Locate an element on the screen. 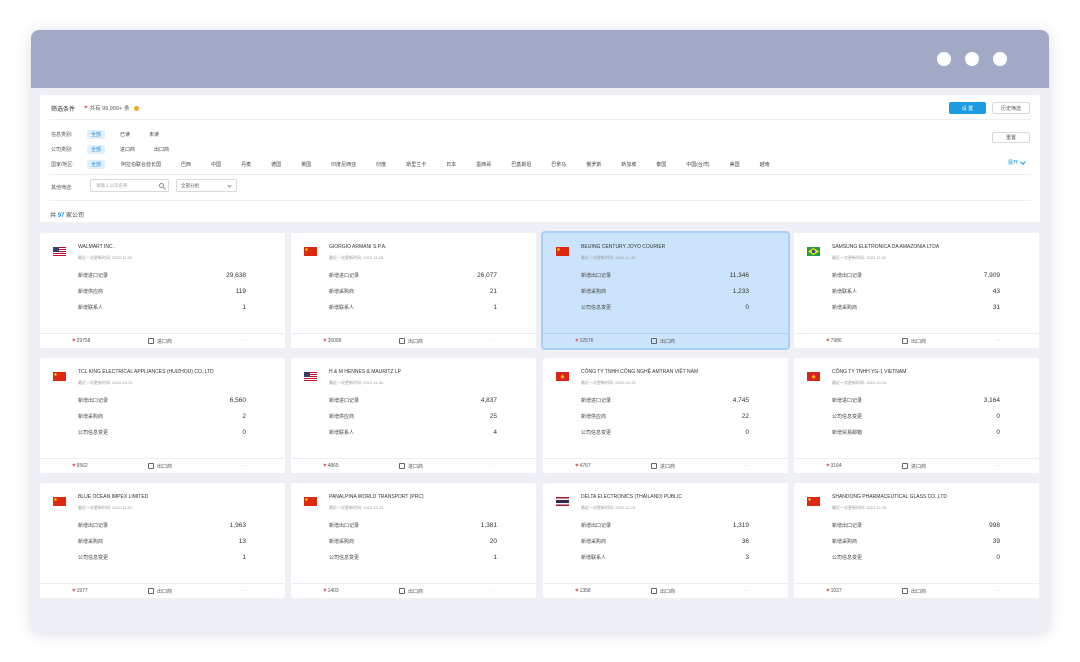  company-type: 出口商 is located at coordinates (914, 591).